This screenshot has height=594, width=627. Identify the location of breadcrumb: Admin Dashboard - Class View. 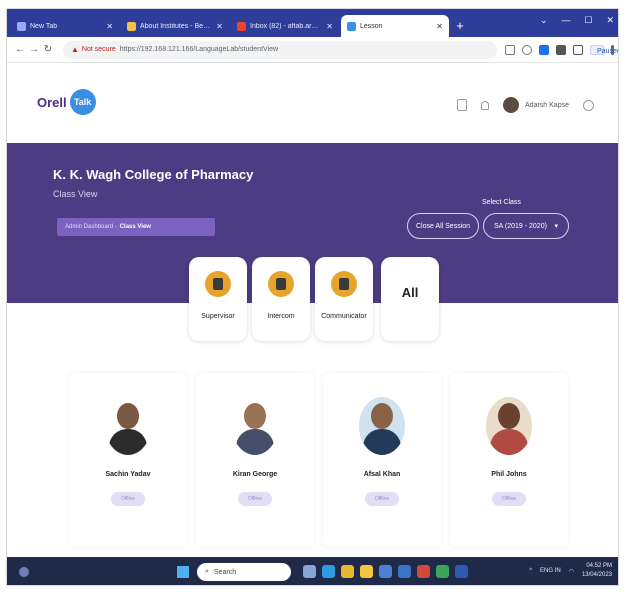
(136, 227).